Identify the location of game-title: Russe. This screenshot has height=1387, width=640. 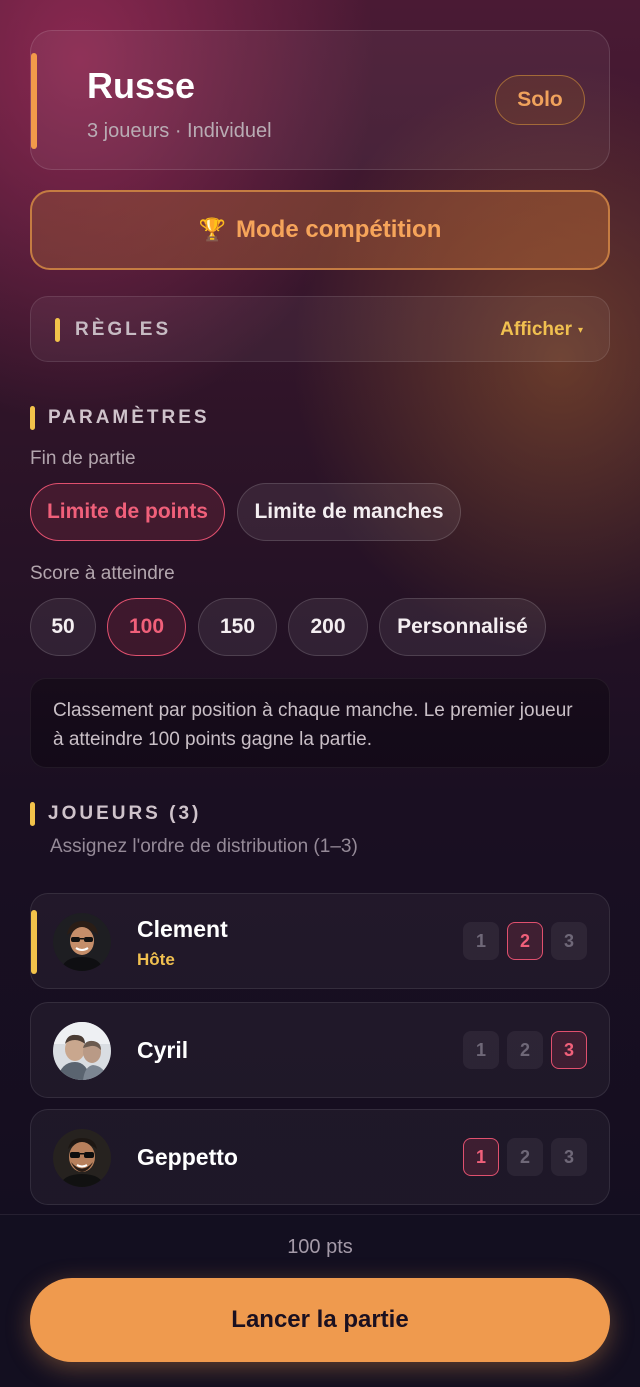
(141, 85).